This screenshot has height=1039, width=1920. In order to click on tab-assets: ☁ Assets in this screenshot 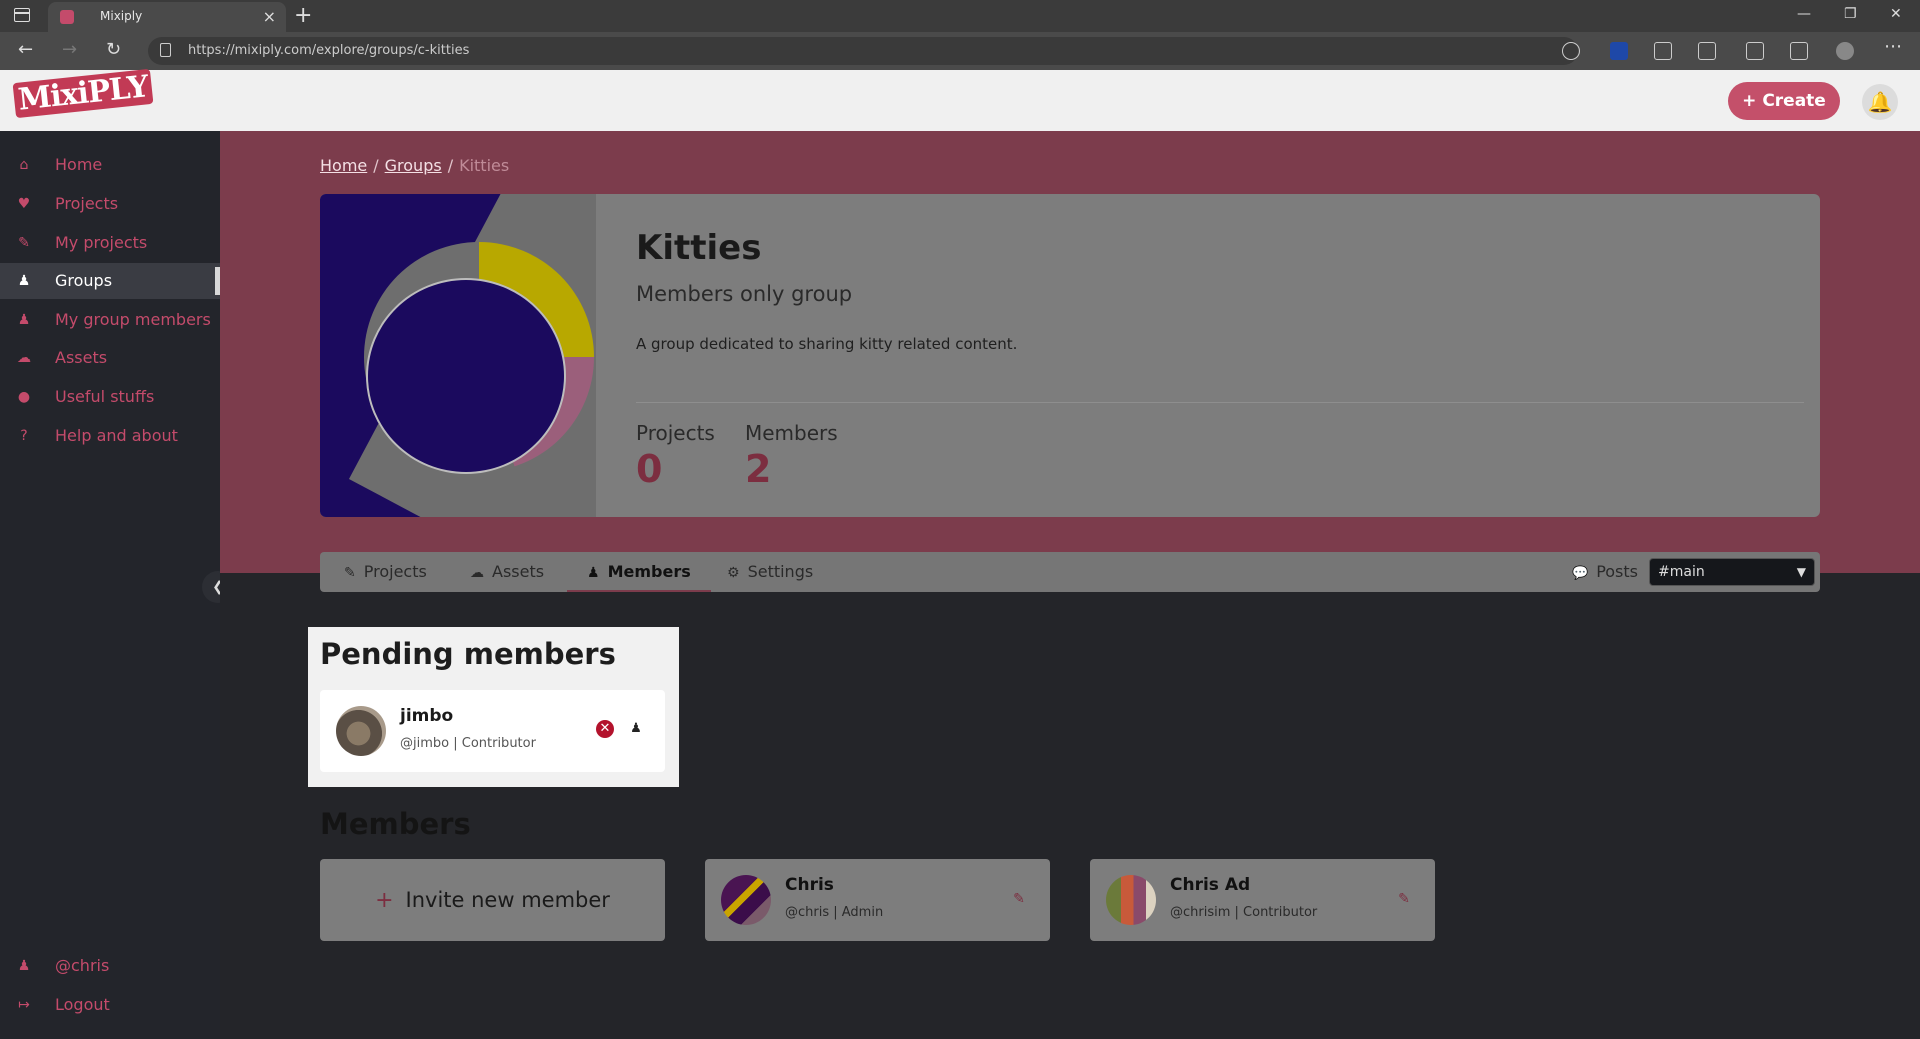, I will do `click(507, 572)`.